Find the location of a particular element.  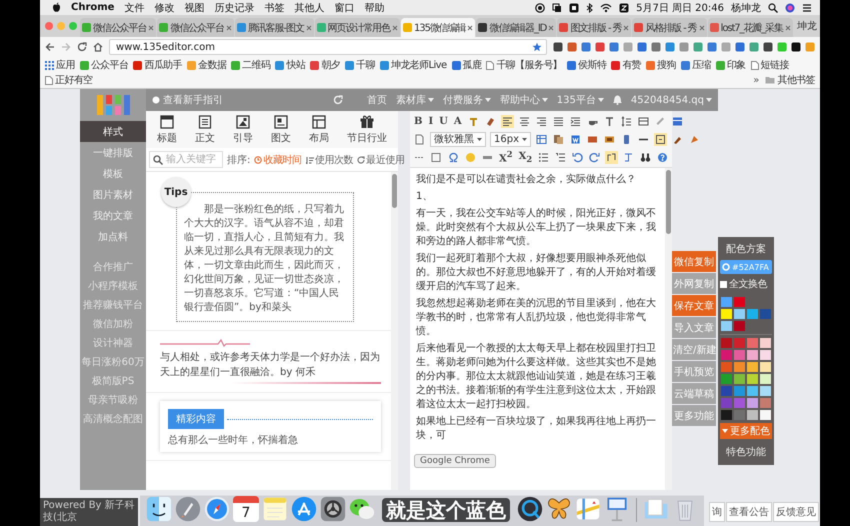

bluetooth-icon is located at coordinates (590, 7).